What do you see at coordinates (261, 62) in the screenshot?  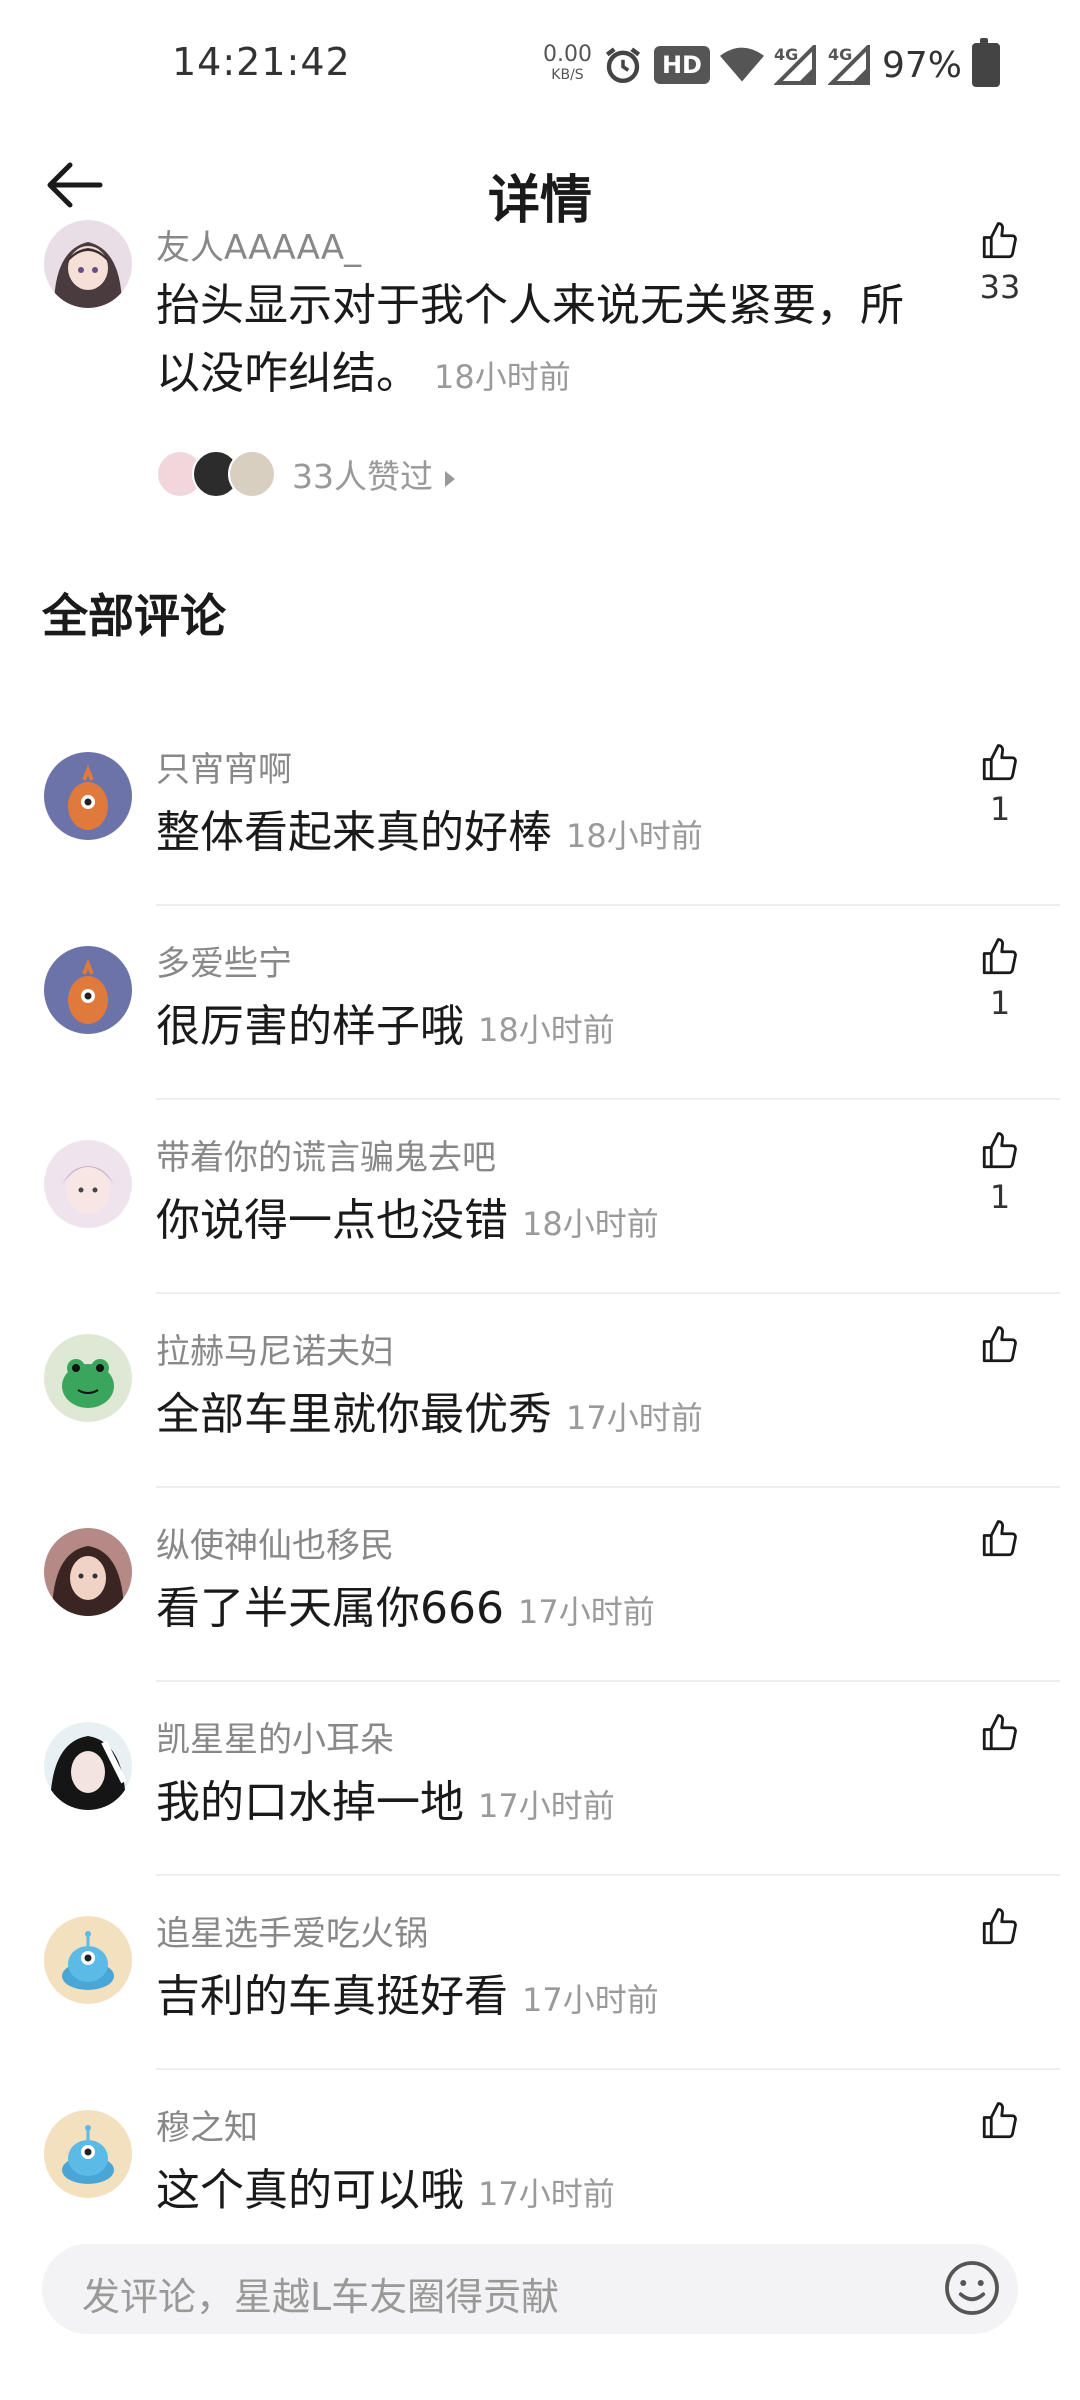 I see `status-time: 14:21:42` at bounding box center [261, 62].